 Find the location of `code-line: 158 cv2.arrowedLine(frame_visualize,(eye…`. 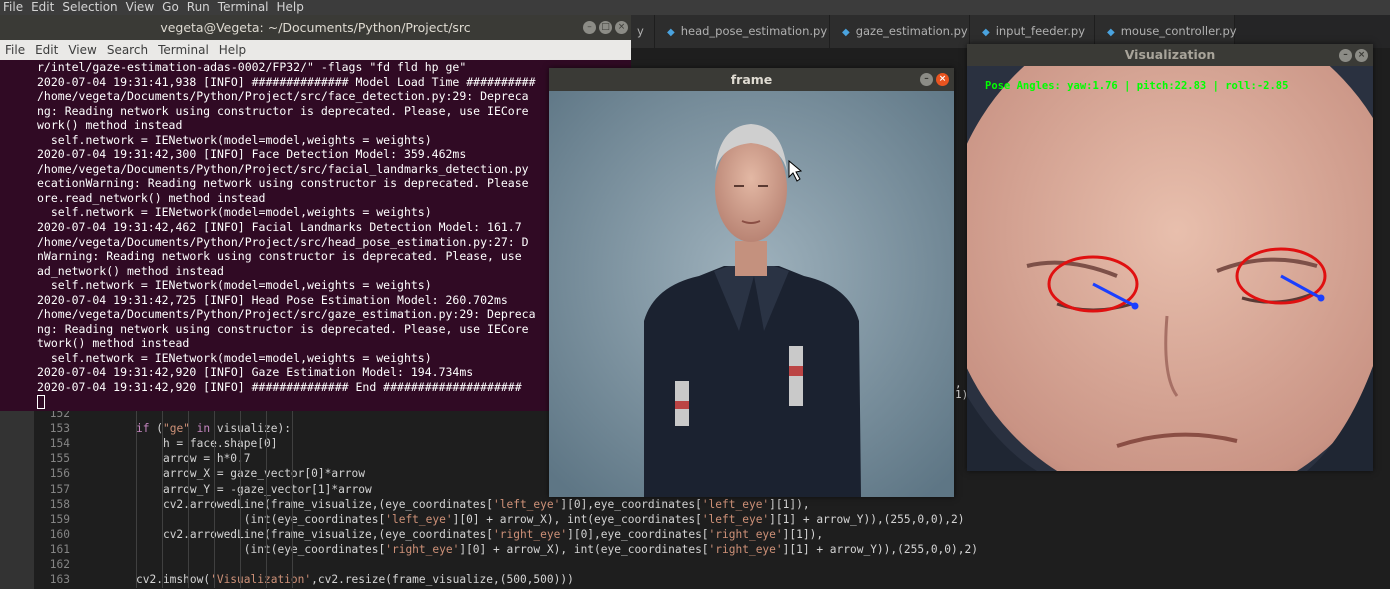

code-line: 158 cv2.arrowedLine(frame_visualize,(eye… is located at coordinates (422, 504).